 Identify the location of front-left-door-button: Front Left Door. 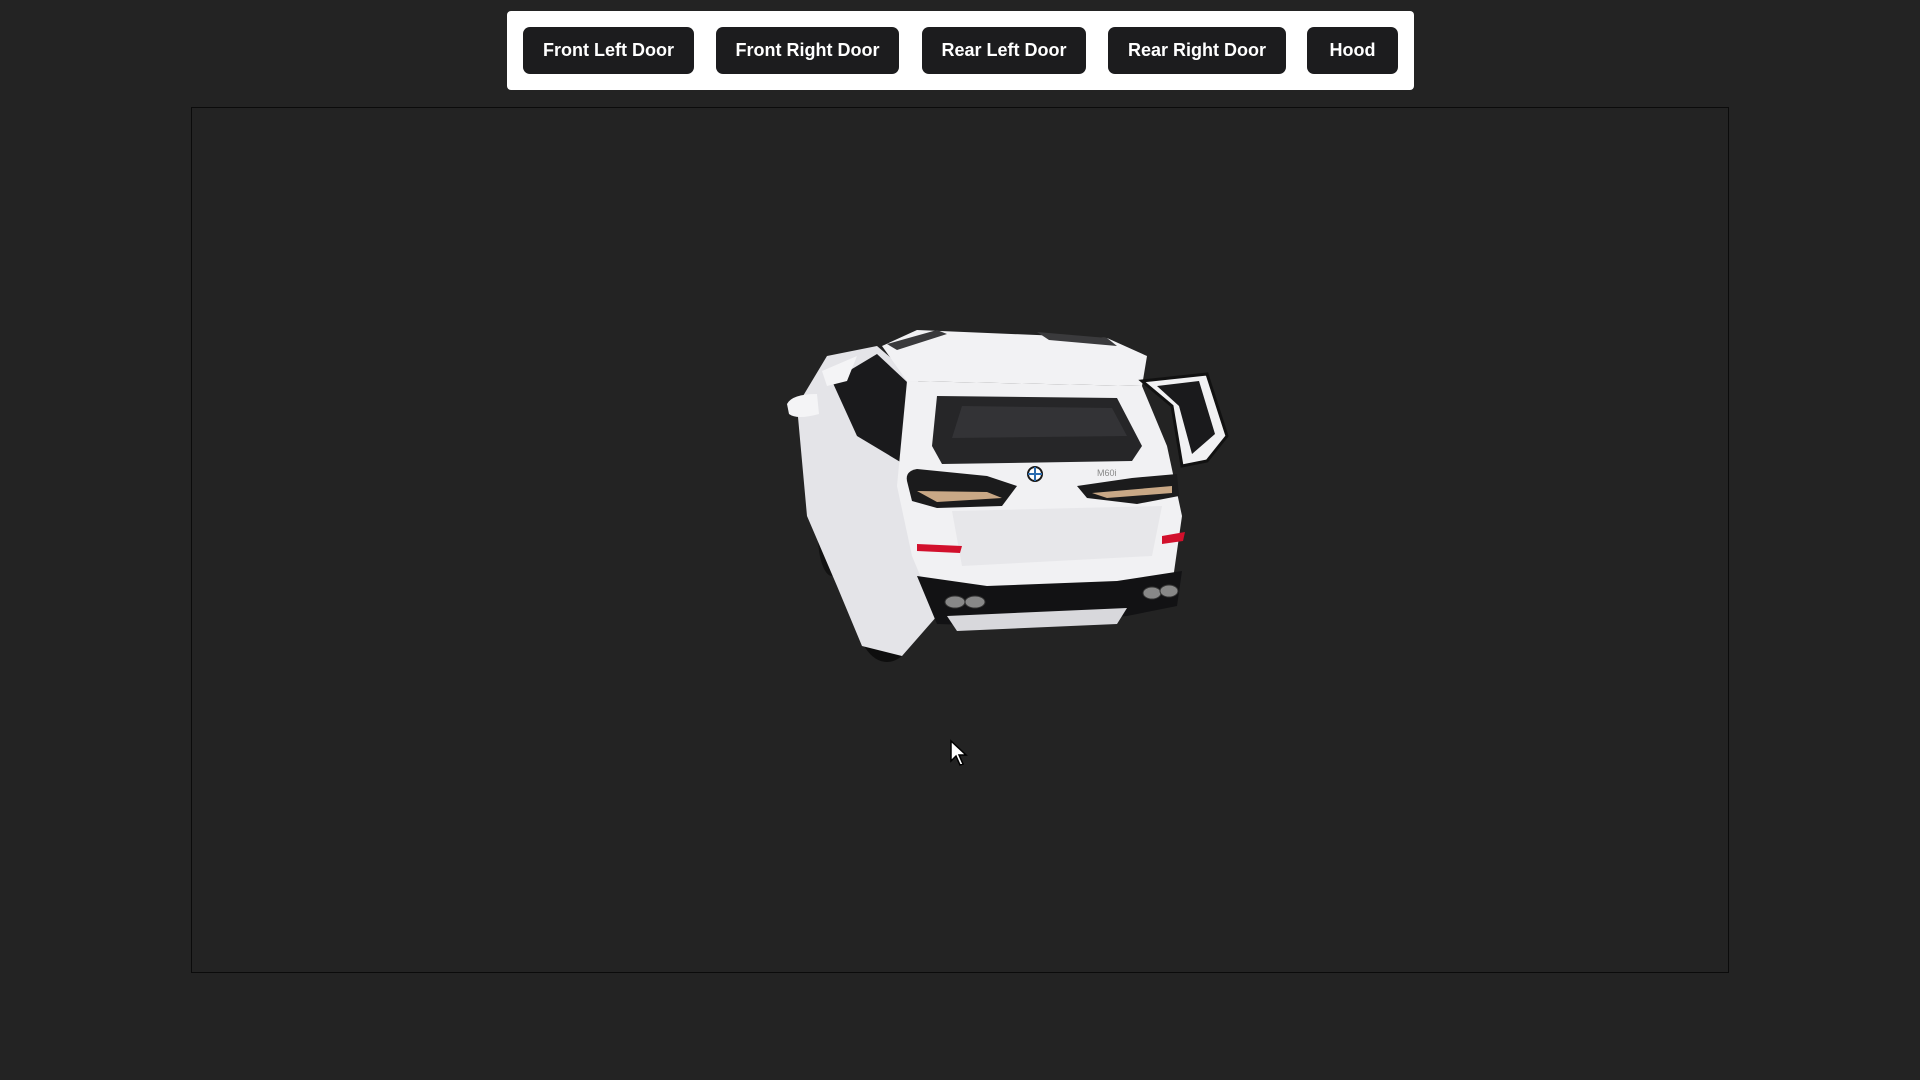
(608, 50).